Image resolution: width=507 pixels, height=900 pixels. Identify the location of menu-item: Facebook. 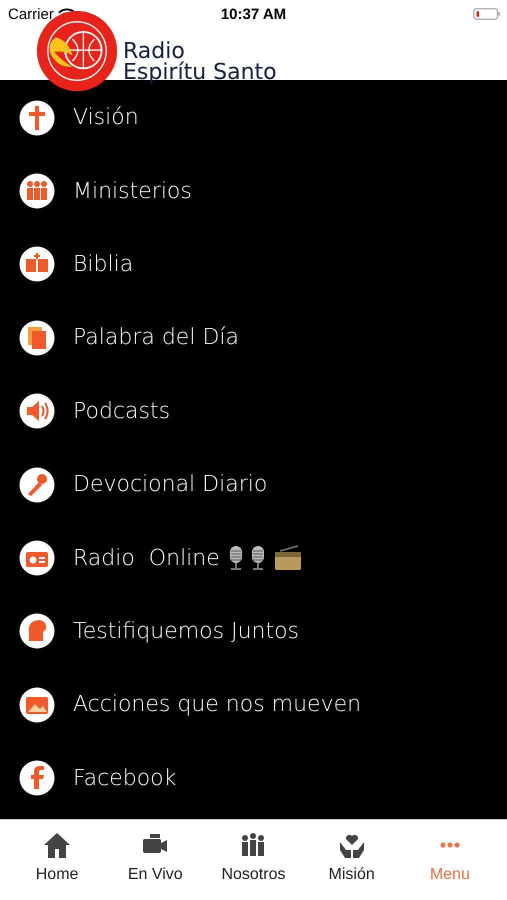
(253, 778).